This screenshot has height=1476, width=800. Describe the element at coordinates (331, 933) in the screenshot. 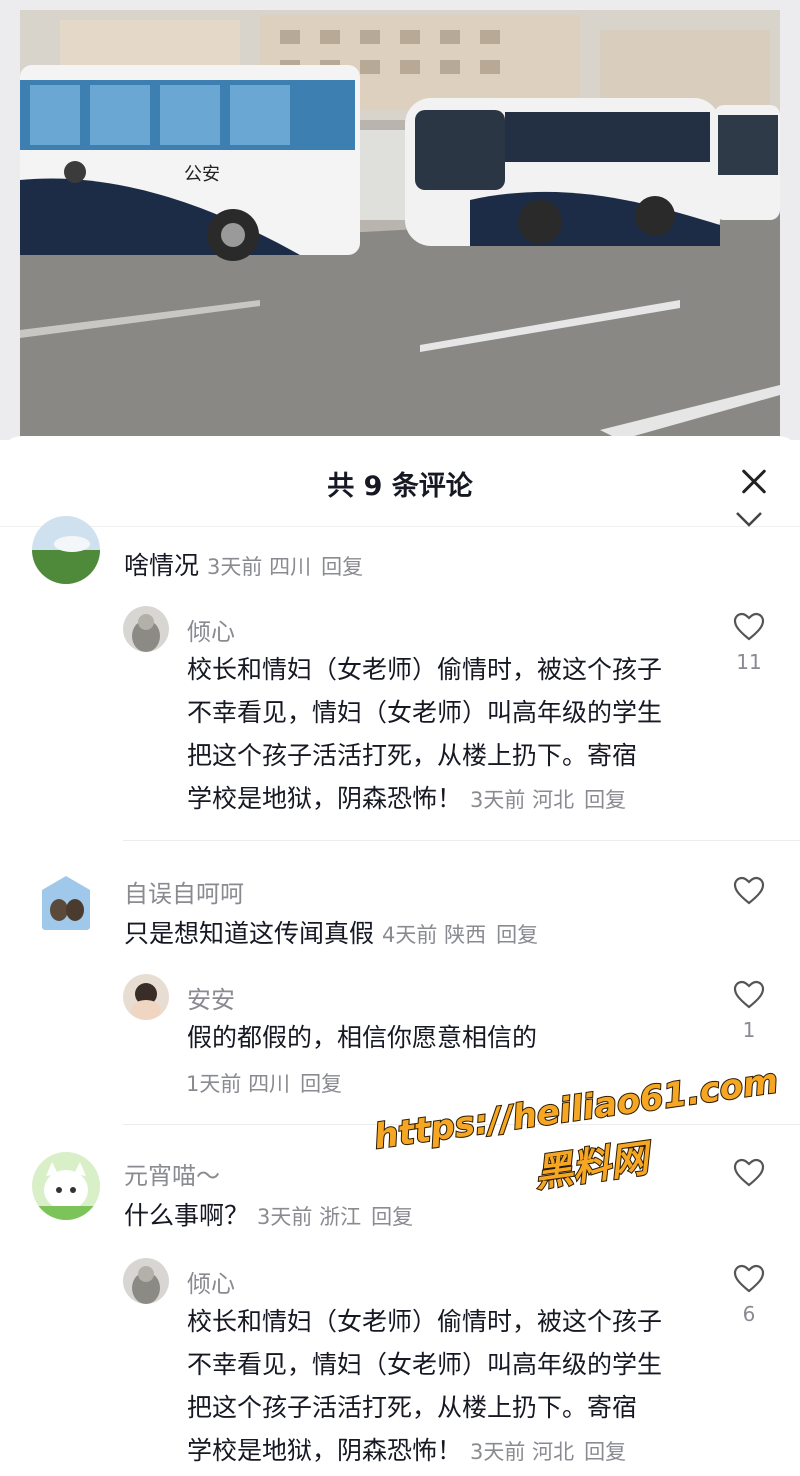

I see `comment-text: 只是想知道这传闻真假 4天前 陕西 回复` at that location.